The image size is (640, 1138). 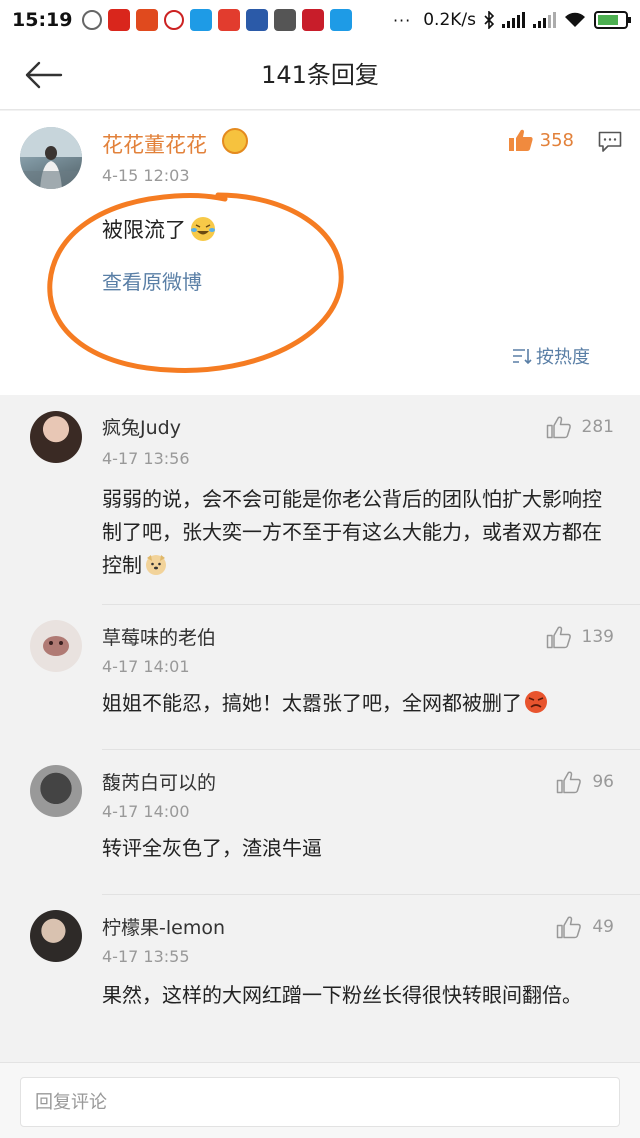 What do you see at coordinates (212, 848) in the screenshot?
I see `comment-text: 转评全灰色了，渣浪牛逼` at bounding box center [212, 848].